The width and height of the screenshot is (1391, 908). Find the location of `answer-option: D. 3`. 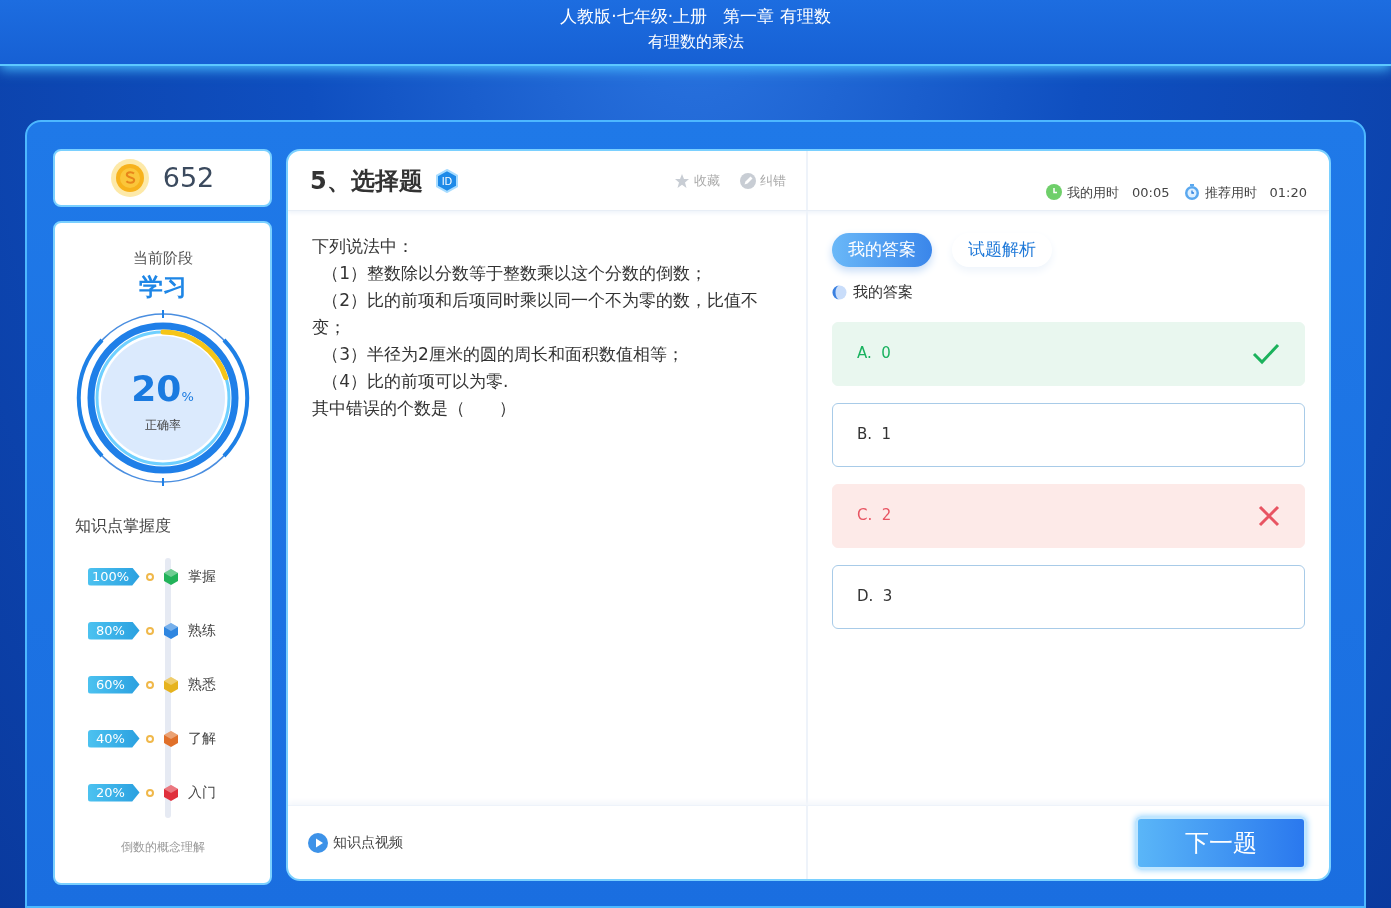

answer-option: D. 3 is located at coordinates (1068, 596).